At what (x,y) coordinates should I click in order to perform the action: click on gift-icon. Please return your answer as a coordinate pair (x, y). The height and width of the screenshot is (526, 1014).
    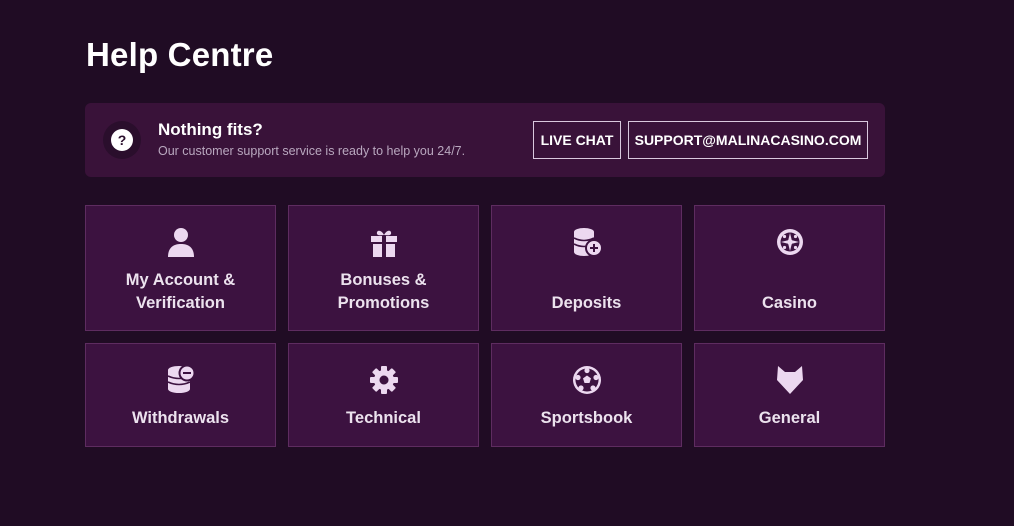
    Looking at the image, I should click on (384, 243).